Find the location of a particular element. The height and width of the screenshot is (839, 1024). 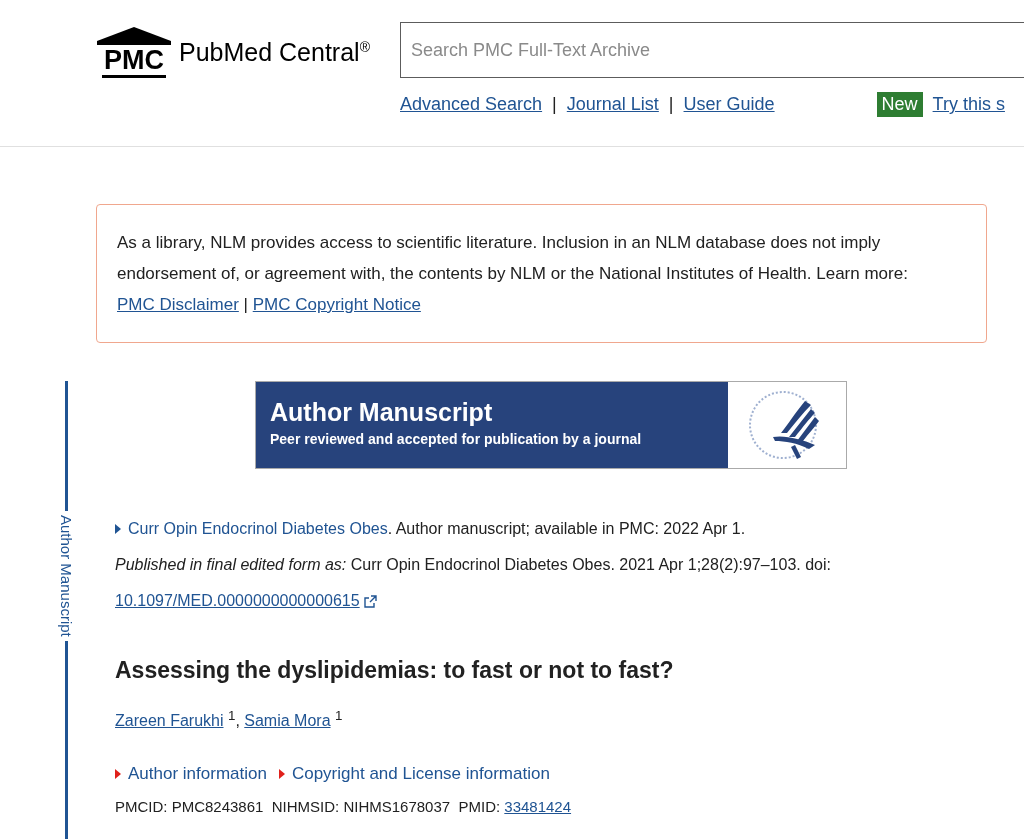

notice-link: PMC Disclaimer is located at coordinates (178, 304).